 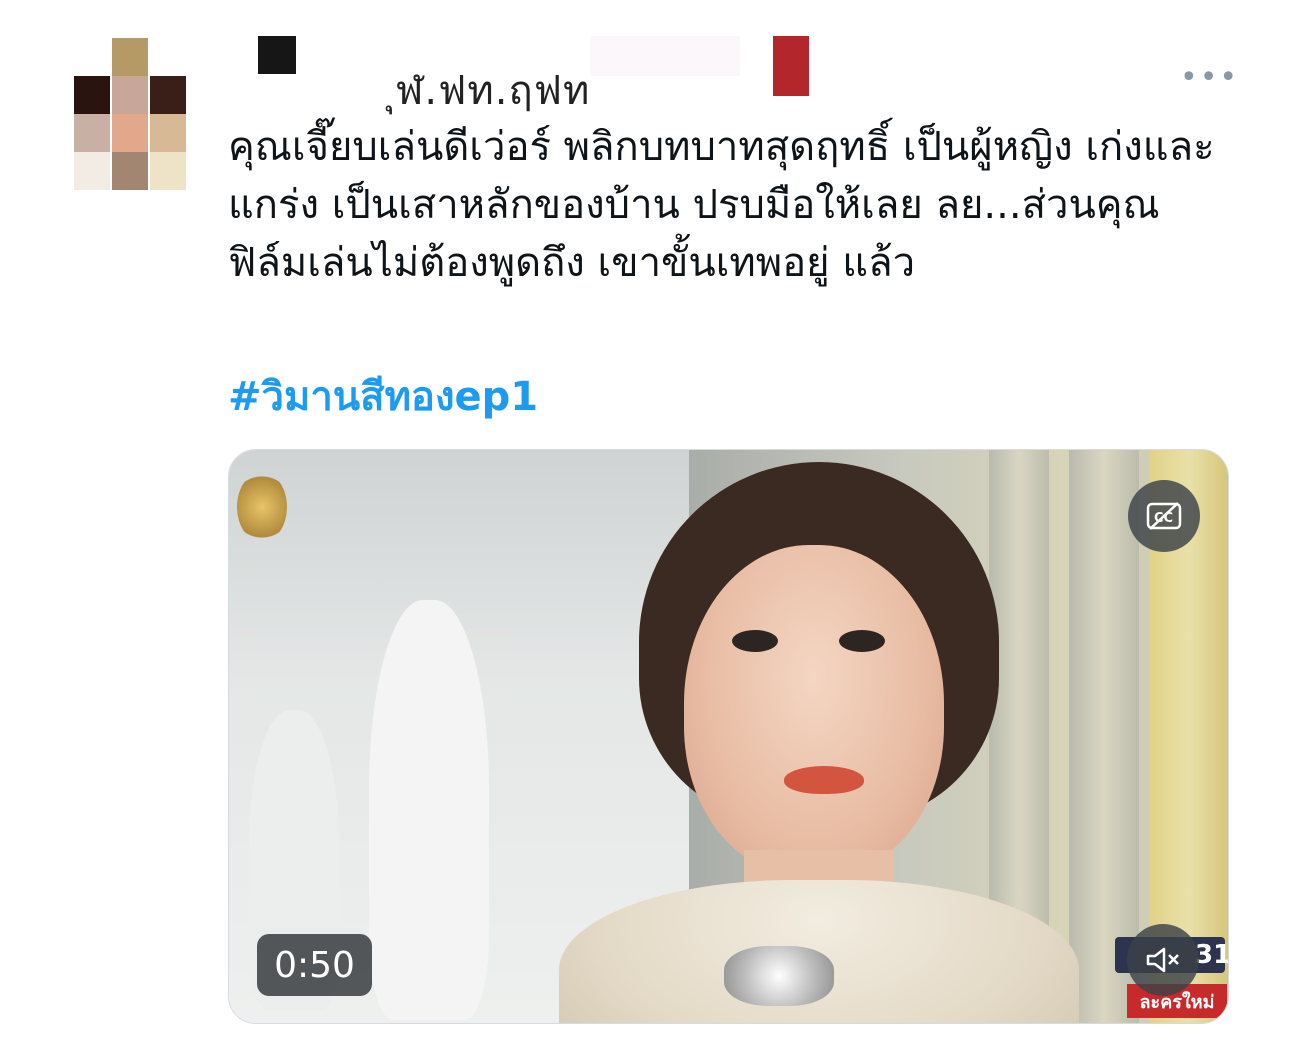 What do you see at coordinates (1163, 960) in the screenshot?
I see `volume-muted-icon` at bounding box center [1163, 960].